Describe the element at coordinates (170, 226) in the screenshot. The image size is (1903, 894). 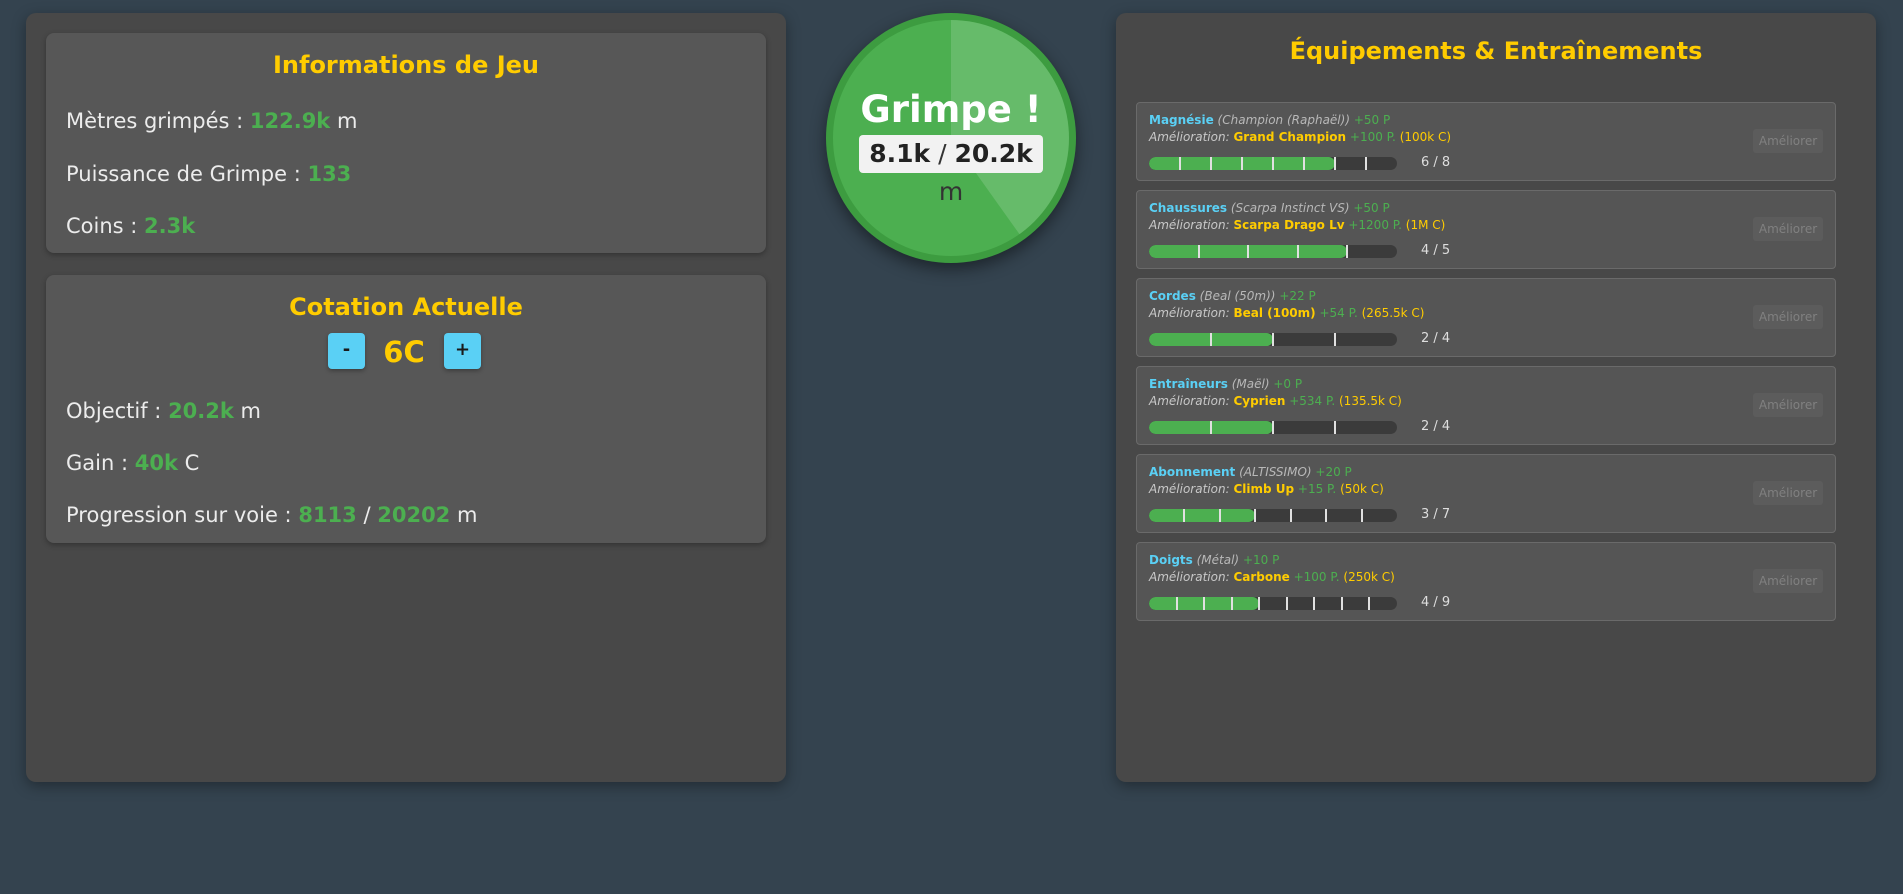
I see `coins-value: 2.3k` at that location.